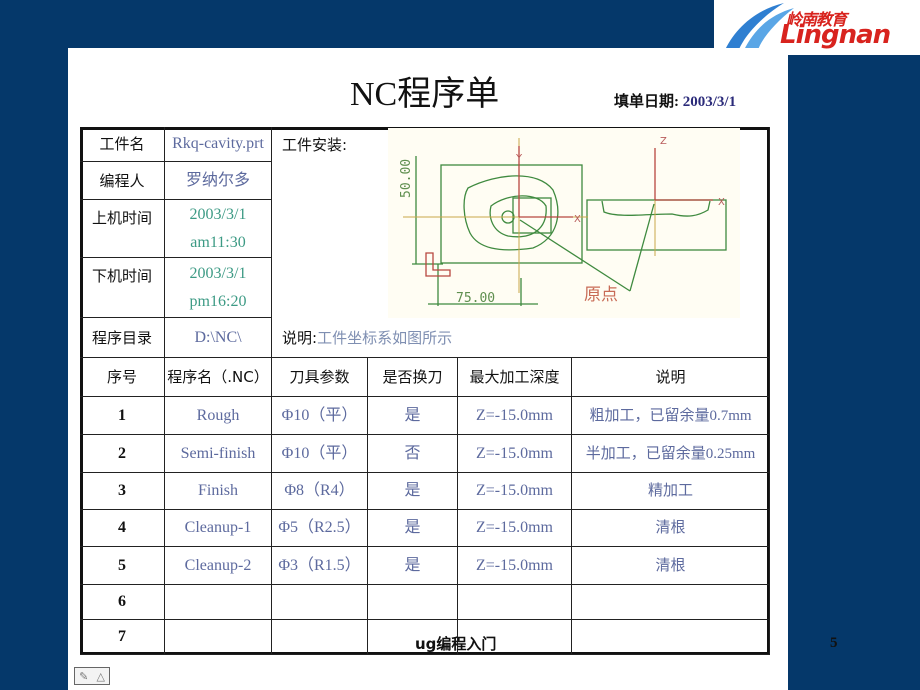  I want to click on end-time-value-line-2: pm16:20, so click(218, 301).